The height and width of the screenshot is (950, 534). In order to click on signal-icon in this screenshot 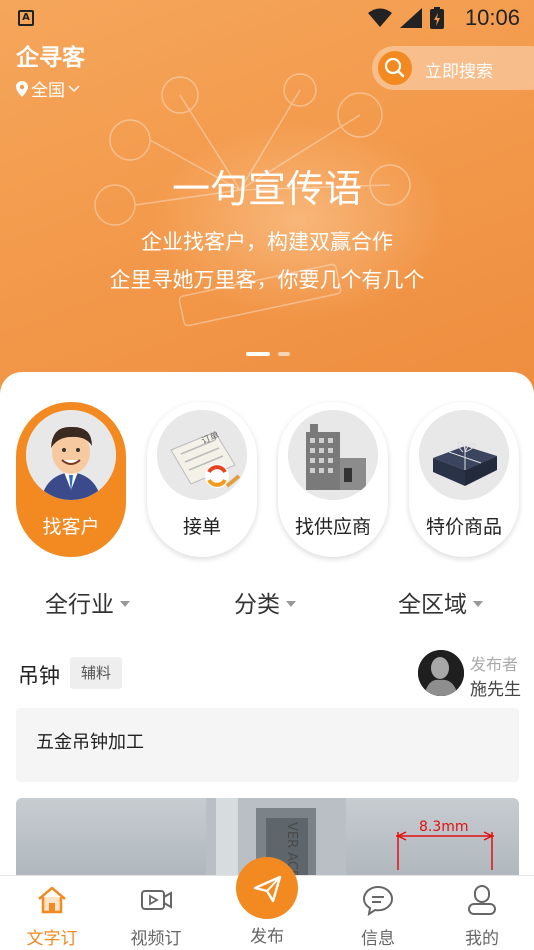, I will do `click(411, 18)`.